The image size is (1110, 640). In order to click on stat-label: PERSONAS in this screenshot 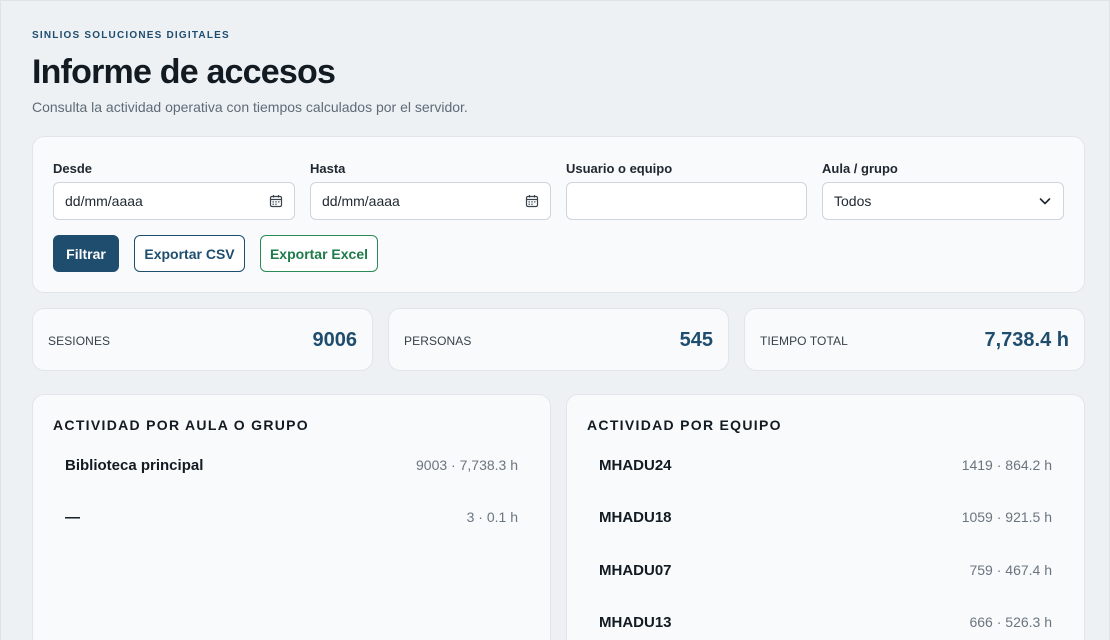, I will do `click(438, 341)`.